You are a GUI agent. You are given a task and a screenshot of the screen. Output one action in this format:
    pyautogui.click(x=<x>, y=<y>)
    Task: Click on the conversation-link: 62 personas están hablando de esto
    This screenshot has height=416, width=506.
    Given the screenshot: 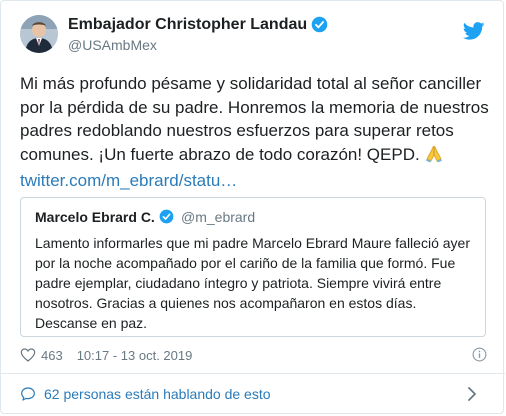 What is the action you would take?
    pyautogui.click(x=253, y=394)
    